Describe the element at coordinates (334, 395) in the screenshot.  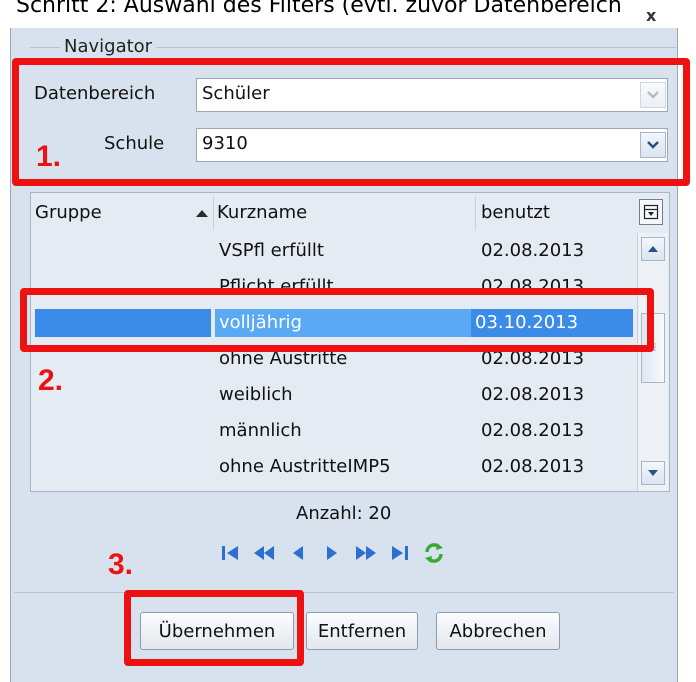
I see `table-row: weiblich 02.08.2013` at that location.